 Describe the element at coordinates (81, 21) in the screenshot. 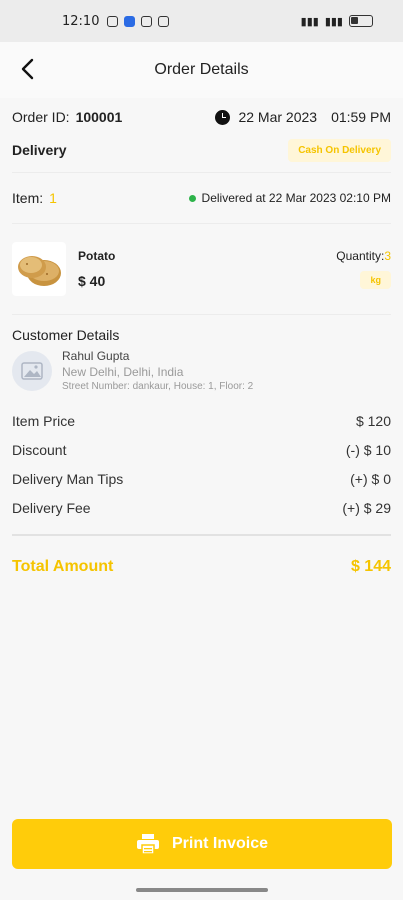

I see `status-time: 12:10` at that location.